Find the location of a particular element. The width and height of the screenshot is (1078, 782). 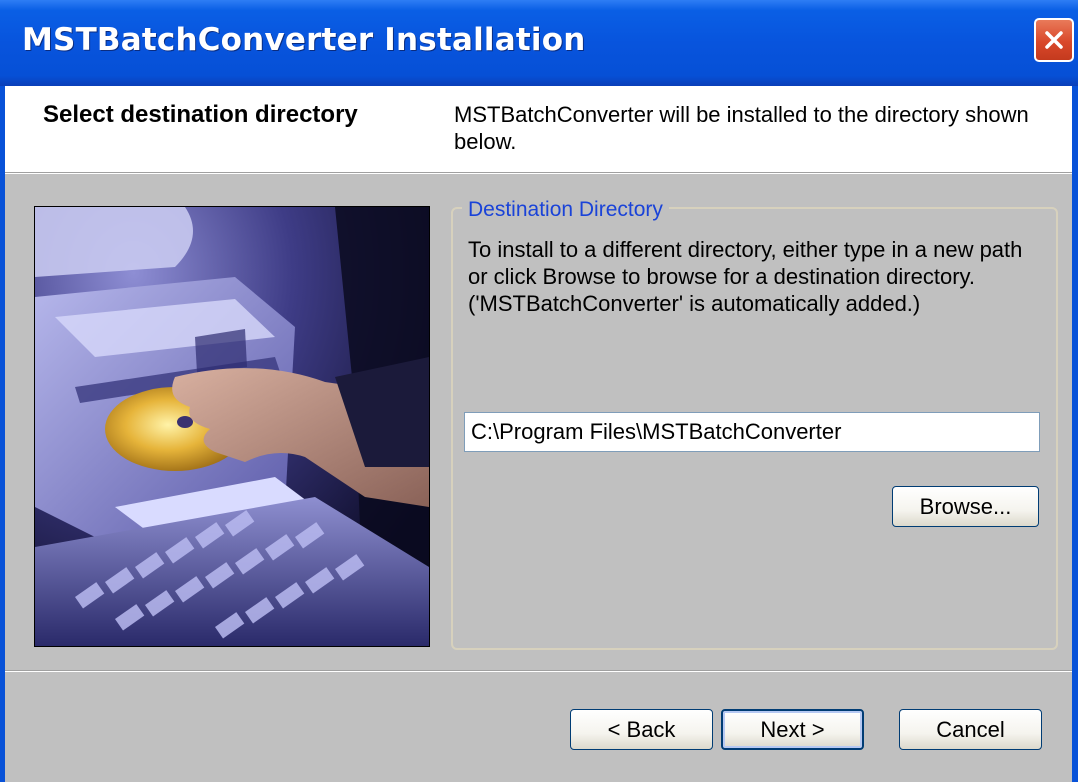

next-button: Next > is located at coordinates (792, 729).